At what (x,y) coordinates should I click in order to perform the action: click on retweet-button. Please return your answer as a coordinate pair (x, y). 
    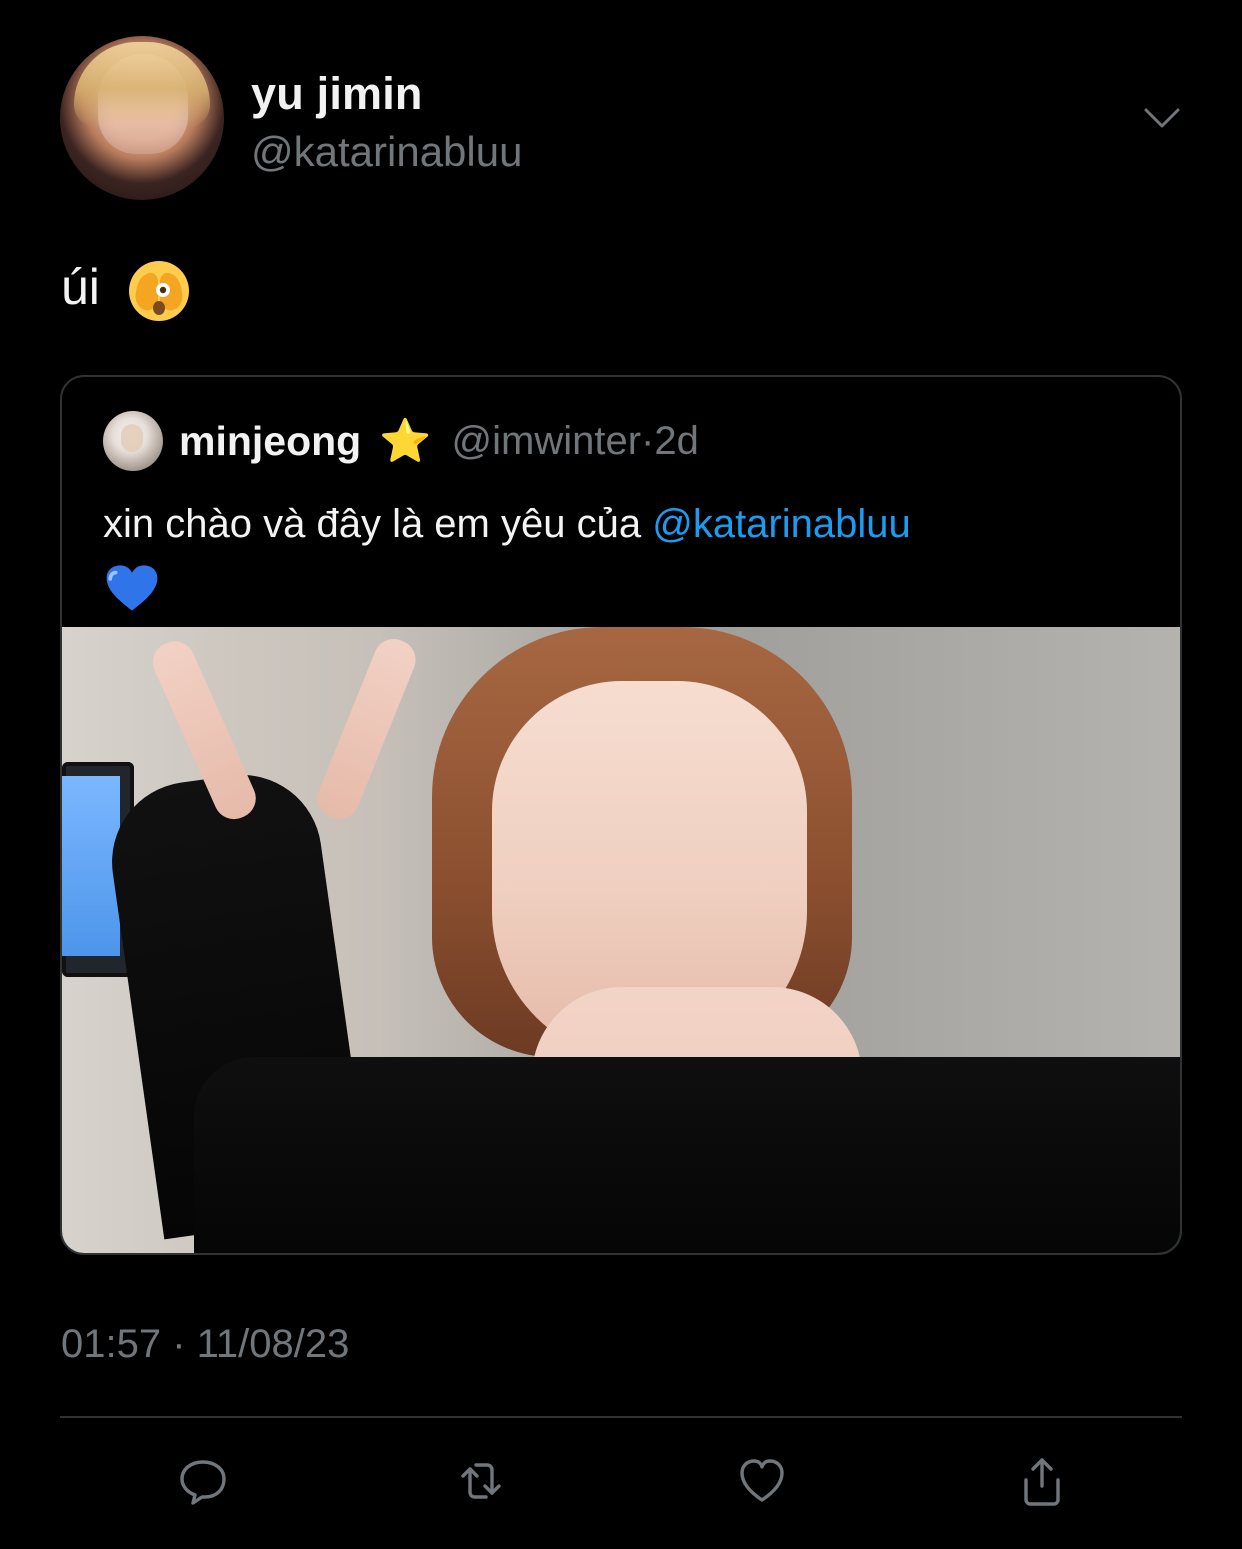
    Looking at the image, I should click on (481, 1481).